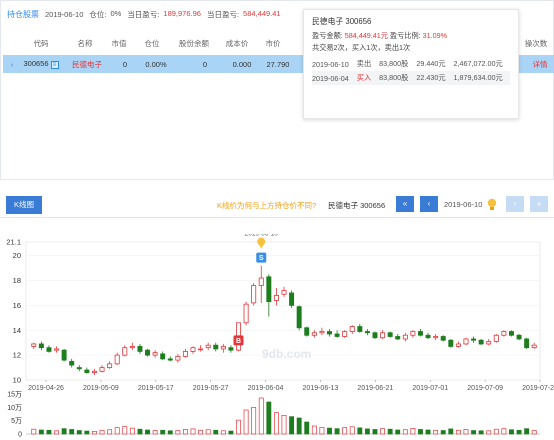 This screenshot has width=554, height=440. What do you see at coordinates (540, 64) in the screenshot?
I see `detail-link: 详情` at bounding box center [540, 64].